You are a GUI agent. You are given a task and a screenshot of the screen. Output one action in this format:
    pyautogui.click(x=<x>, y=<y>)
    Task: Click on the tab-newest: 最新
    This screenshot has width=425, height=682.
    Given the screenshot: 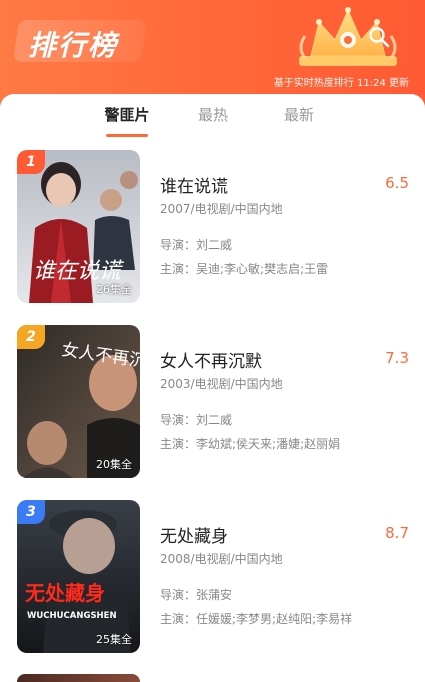 What is the action you would take?
    pyautogui.click(x=299, y=114)
    